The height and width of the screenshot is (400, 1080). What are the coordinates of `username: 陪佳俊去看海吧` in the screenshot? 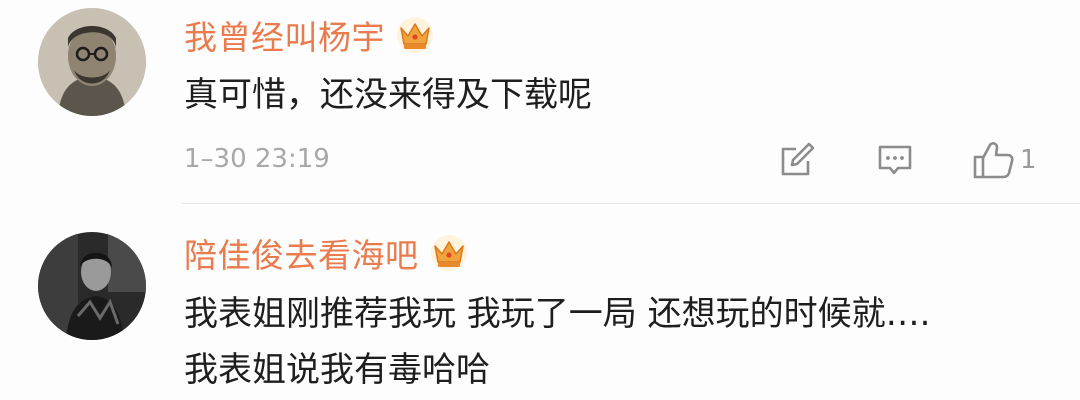 It's located at (301, 253).